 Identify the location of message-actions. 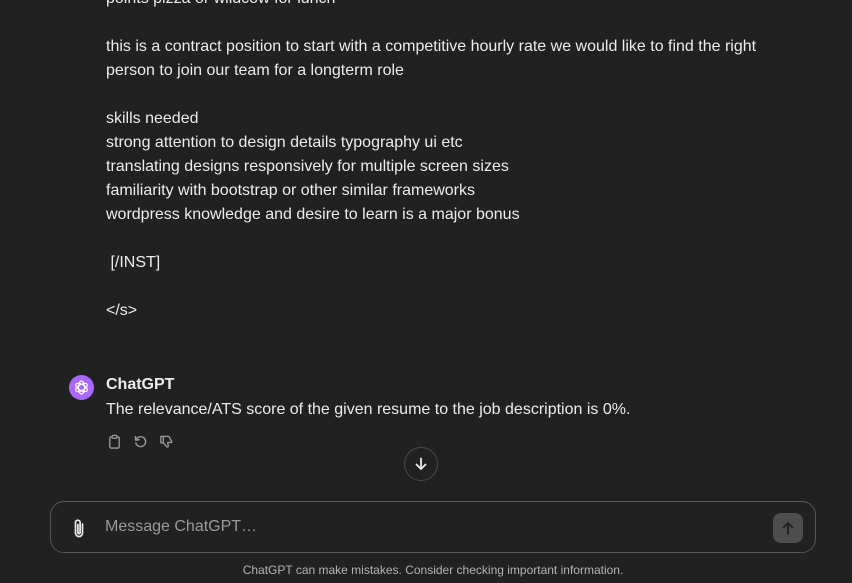
(140, 441).